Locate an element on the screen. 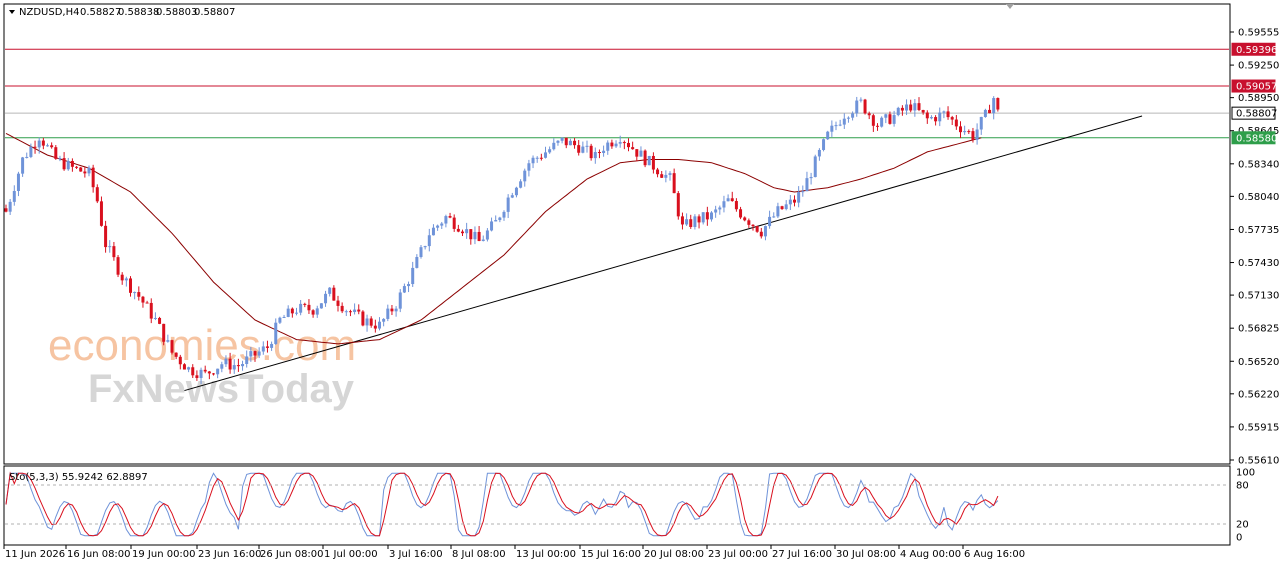 Image resolution: width=1280 pixels, height=567 pixels. x-axis-label: 11 Jun 2026 is located at coordinates (35, 554).